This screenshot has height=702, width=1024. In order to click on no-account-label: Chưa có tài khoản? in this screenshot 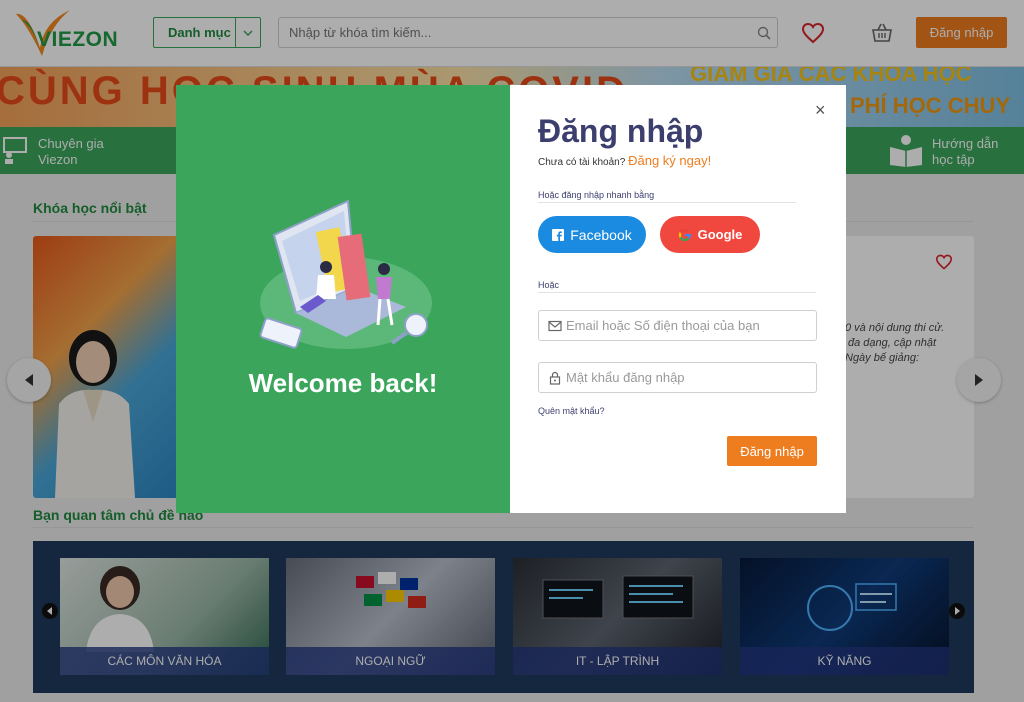, I will do `click(582, 162)`.